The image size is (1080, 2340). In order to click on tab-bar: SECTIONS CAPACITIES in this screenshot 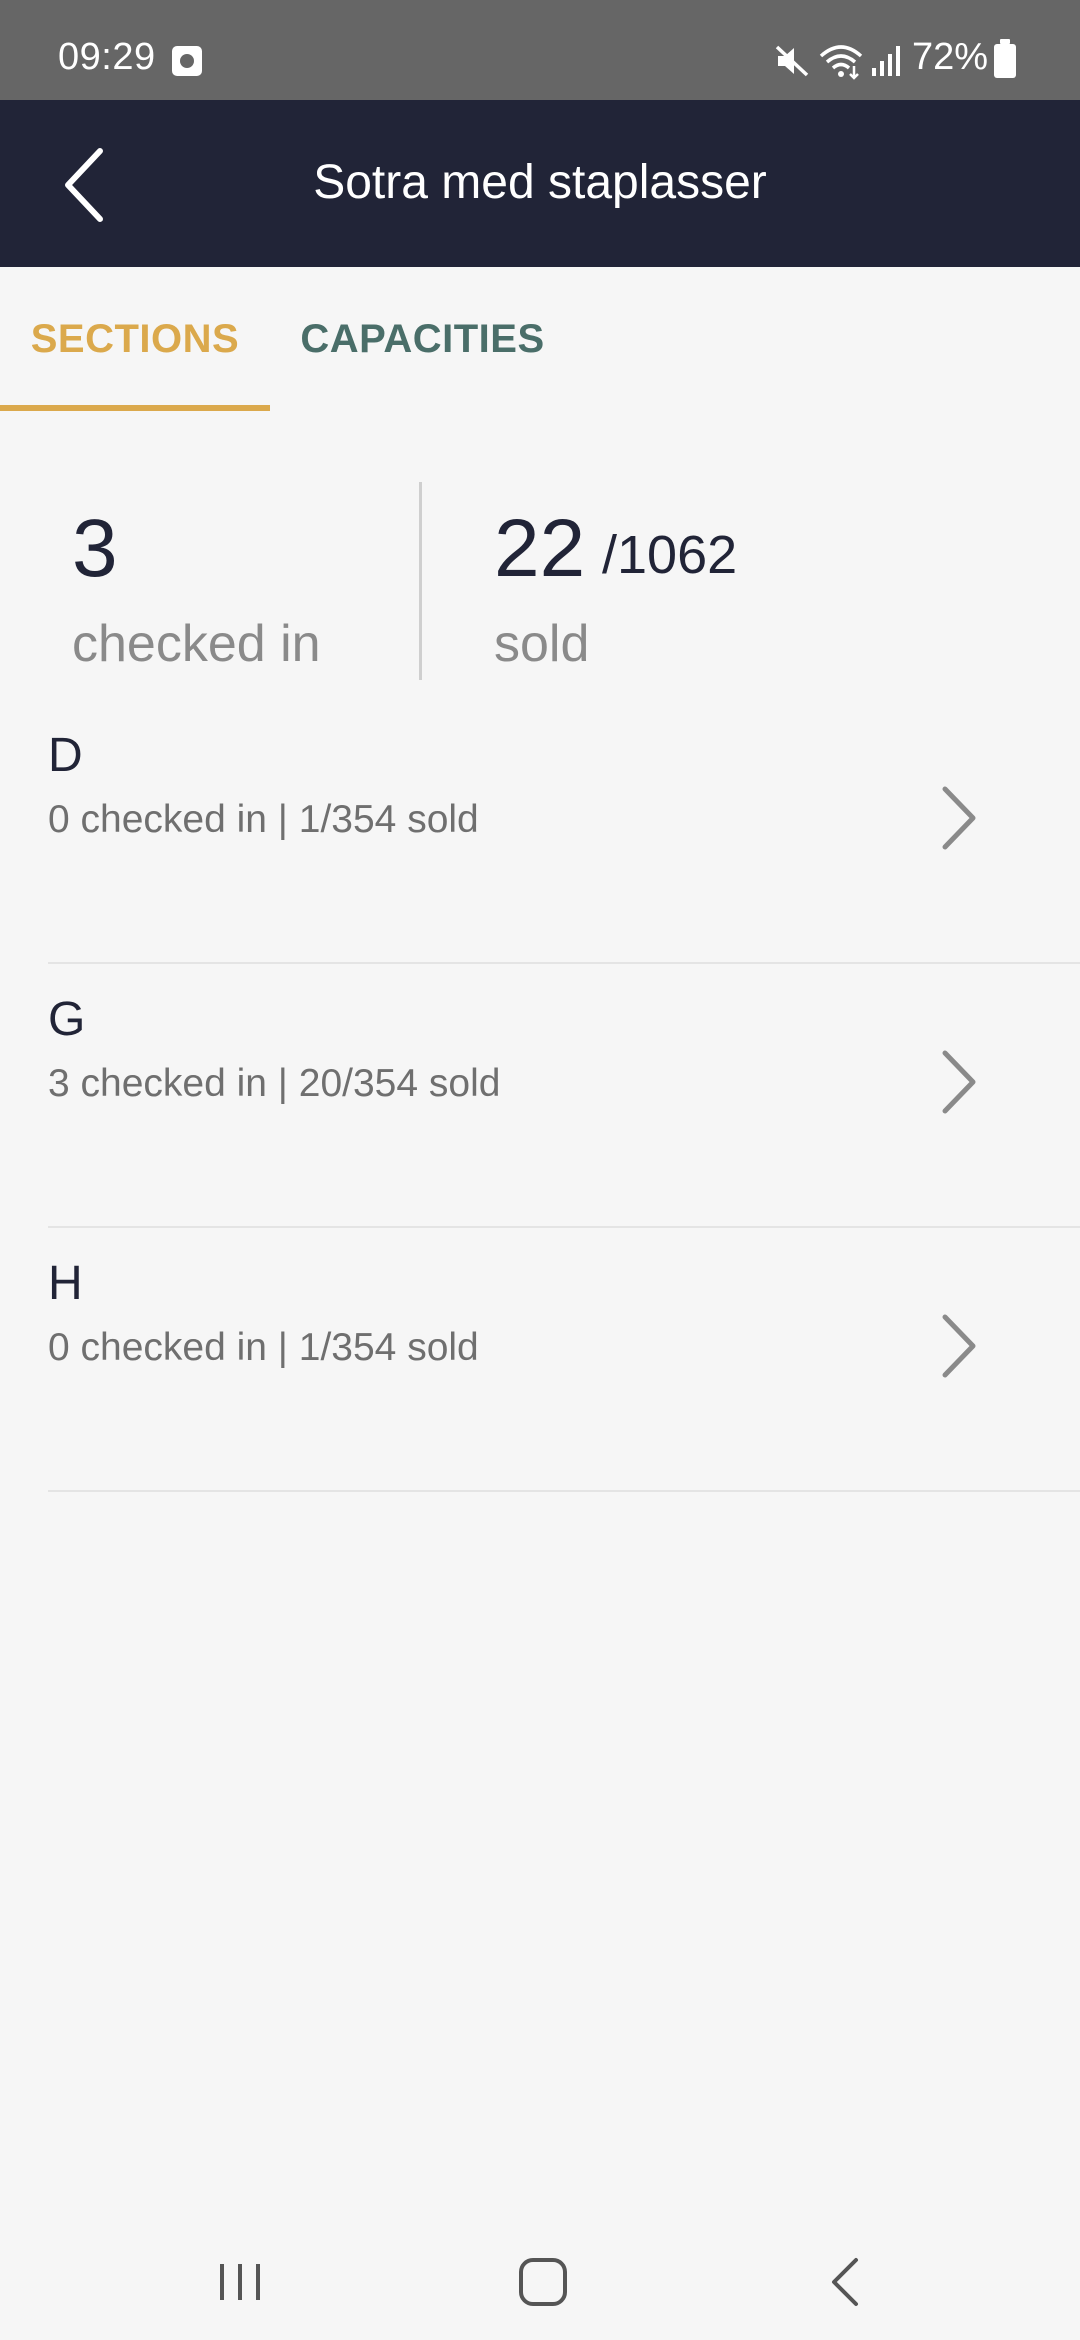, I will do `click(540, 339)`.